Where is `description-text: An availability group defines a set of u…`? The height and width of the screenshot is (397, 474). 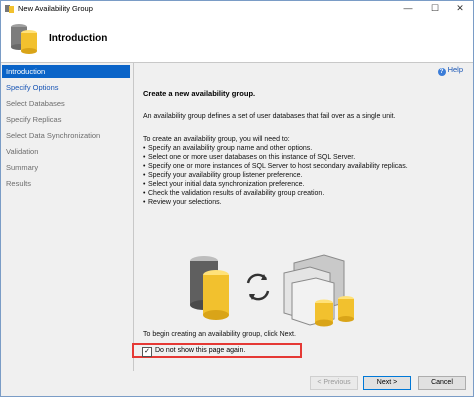
description-text: An availability group defines a set of u… is located at coordinates (269, 116).